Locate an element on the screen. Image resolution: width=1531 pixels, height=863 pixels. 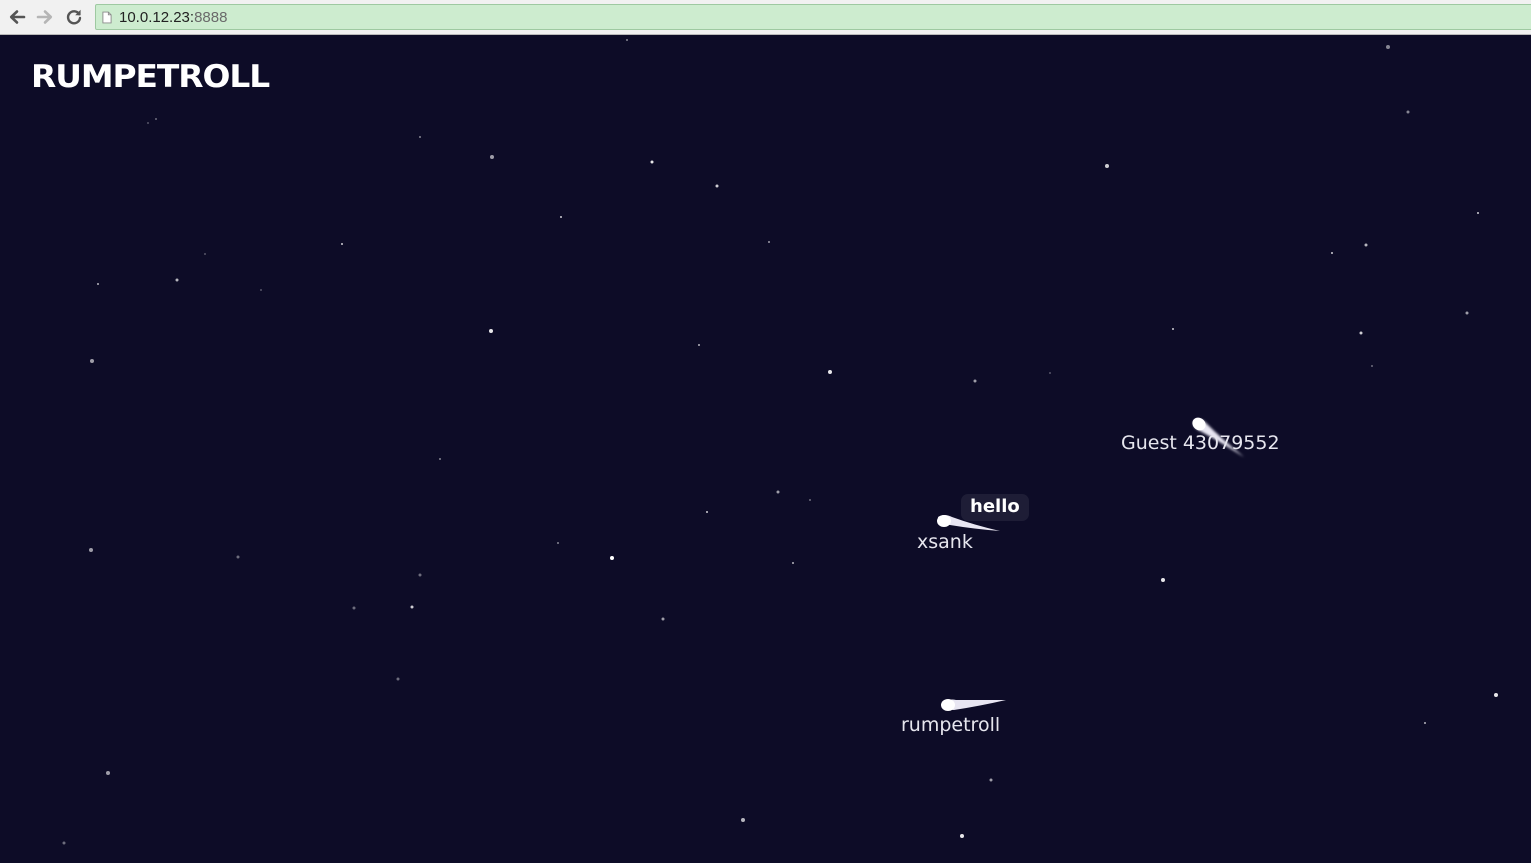
troll-name-label: xsank is located at coordinates (945, 542).